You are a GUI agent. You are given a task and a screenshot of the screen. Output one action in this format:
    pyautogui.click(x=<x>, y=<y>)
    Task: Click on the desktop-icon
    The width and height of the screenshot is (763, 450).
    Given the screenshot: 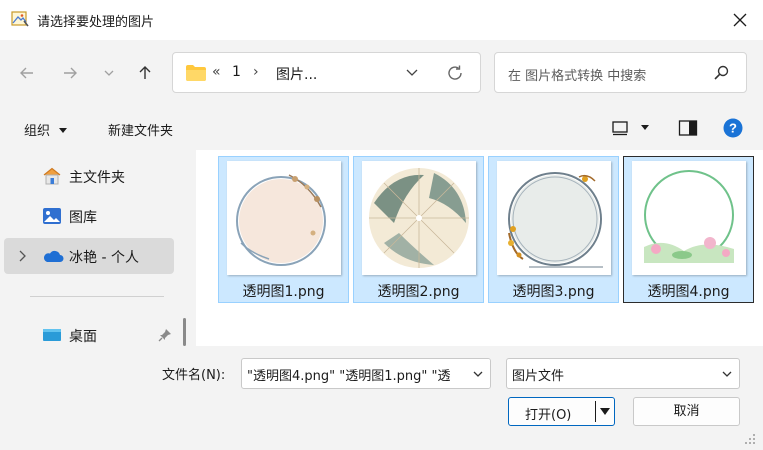 What is the action you would take?
    pyautogui.click(x=52, y=335)
    